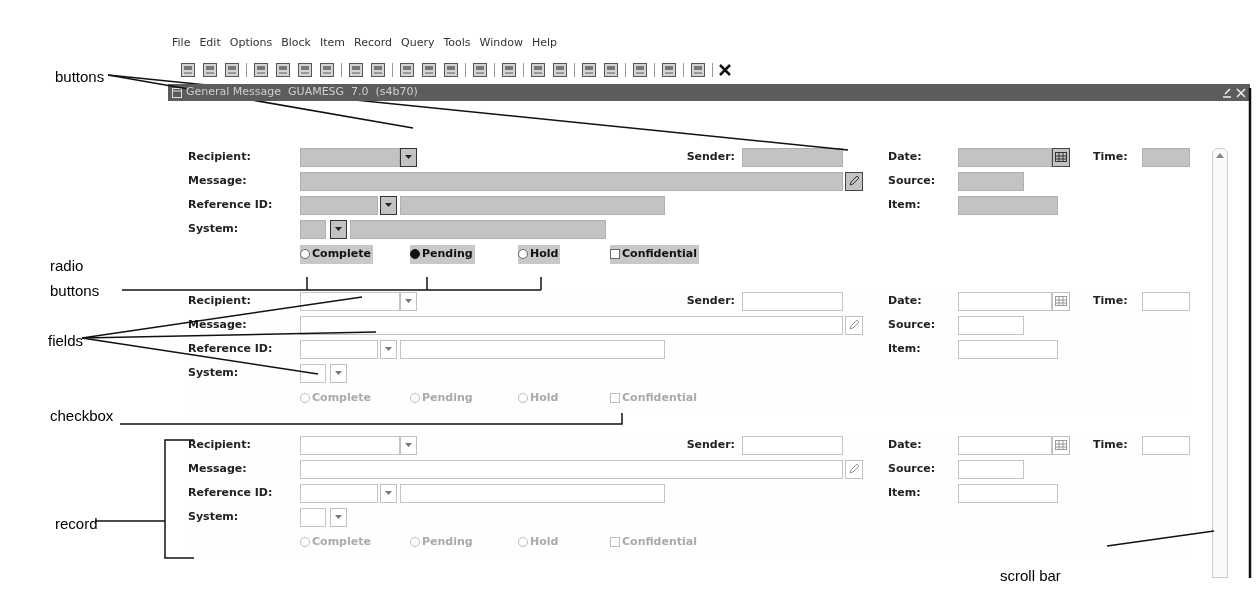  I want to click on menu-item: Query, so click(418, 43).